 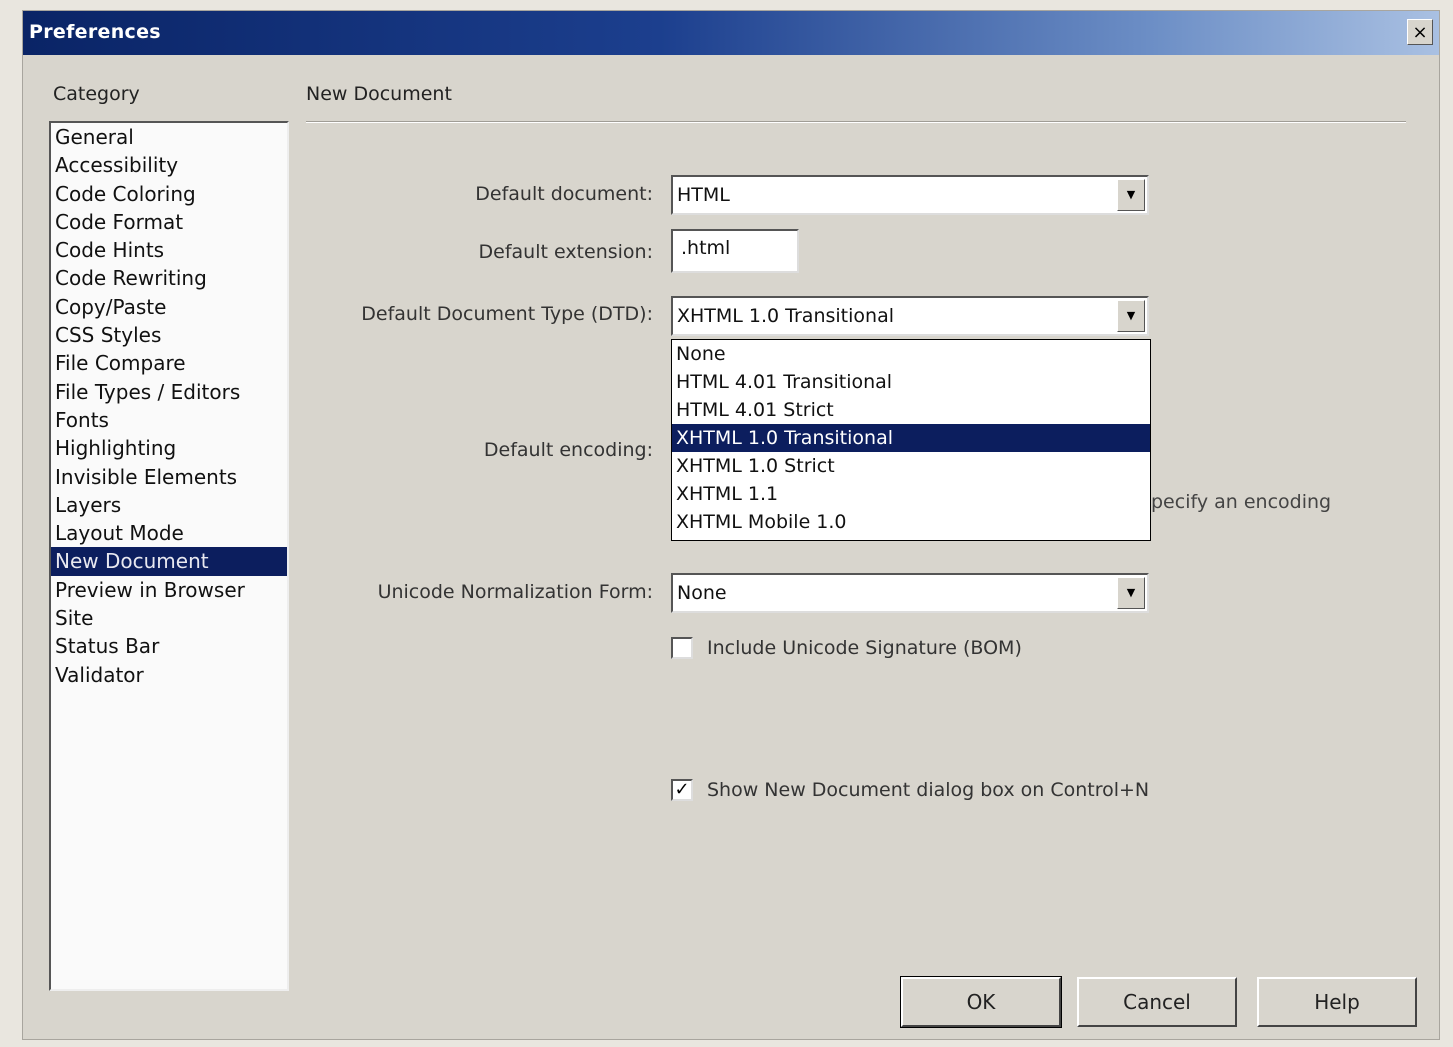 I want to click on show-new-document-checkbox: ✓, so click(x=682, y=790).